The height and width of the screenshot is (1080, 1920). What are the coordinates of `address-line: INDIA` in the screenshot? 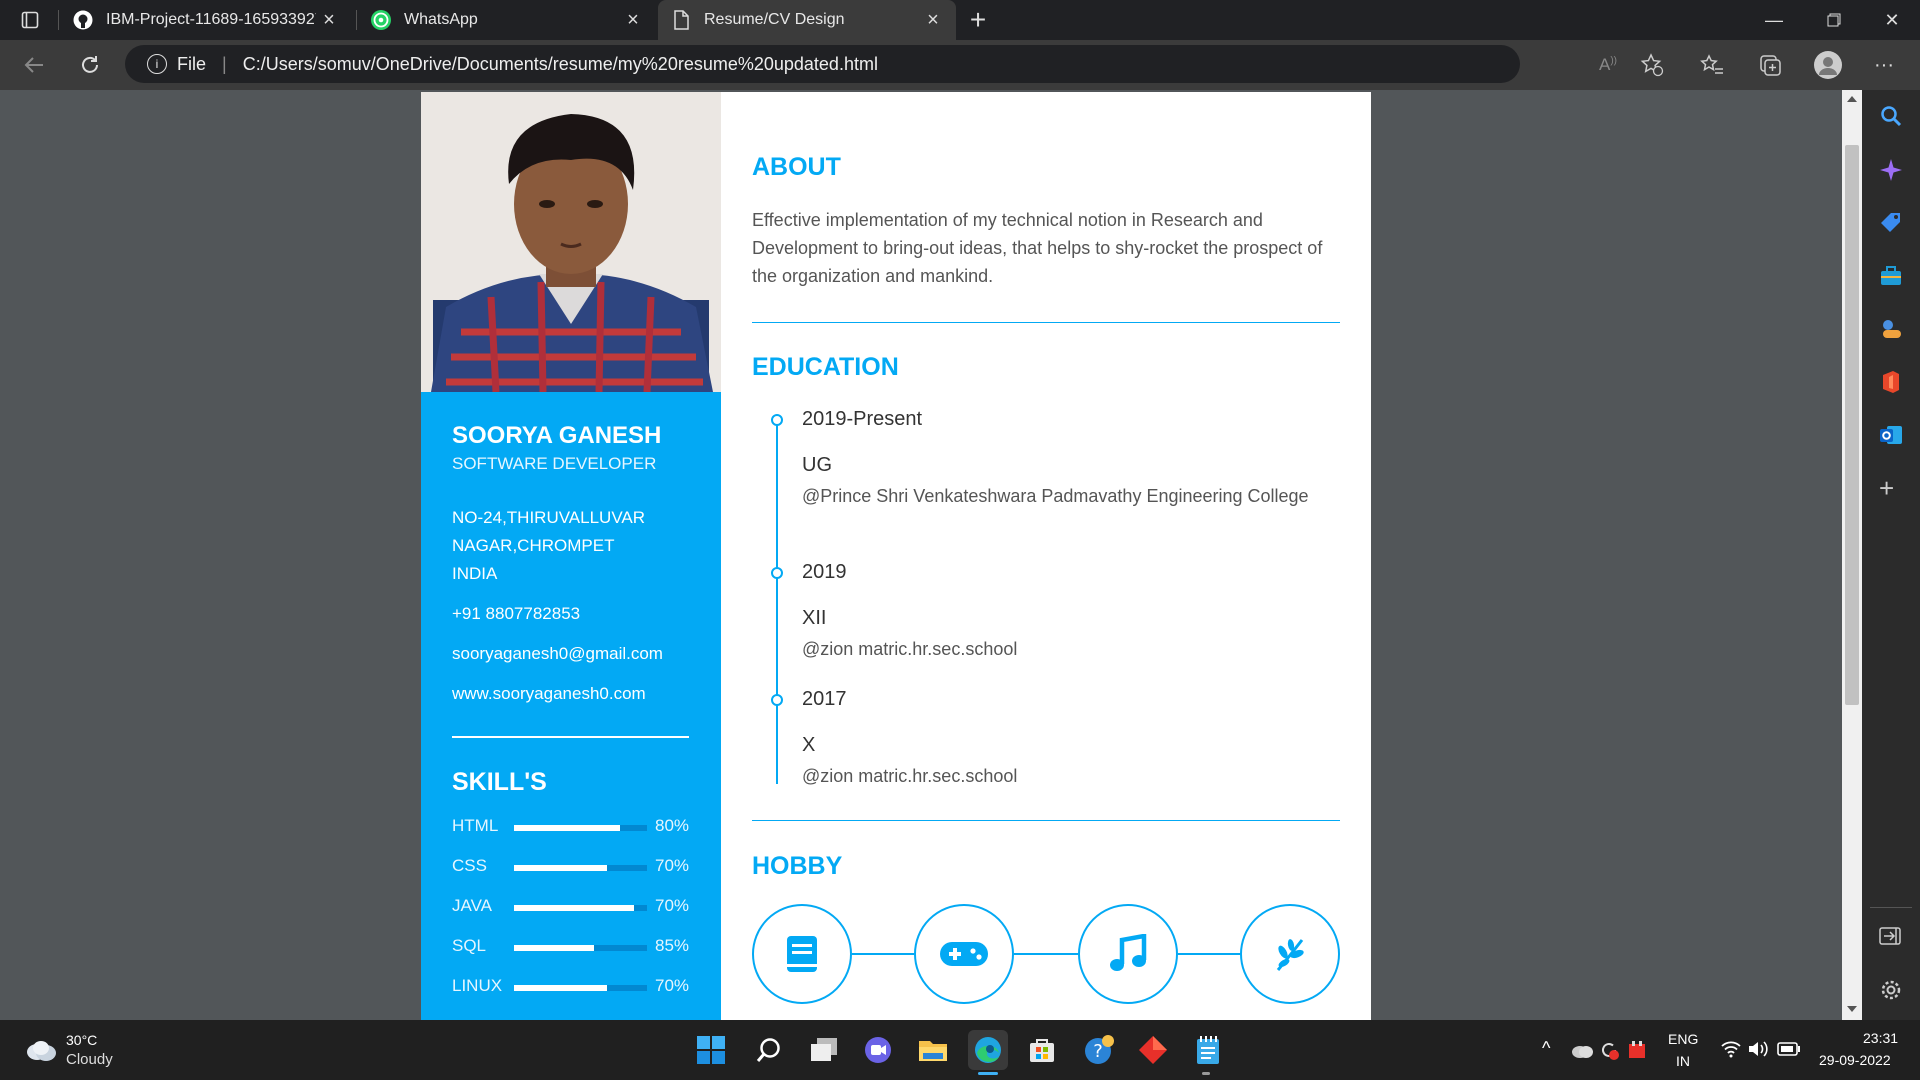 It's located at (475, 573).